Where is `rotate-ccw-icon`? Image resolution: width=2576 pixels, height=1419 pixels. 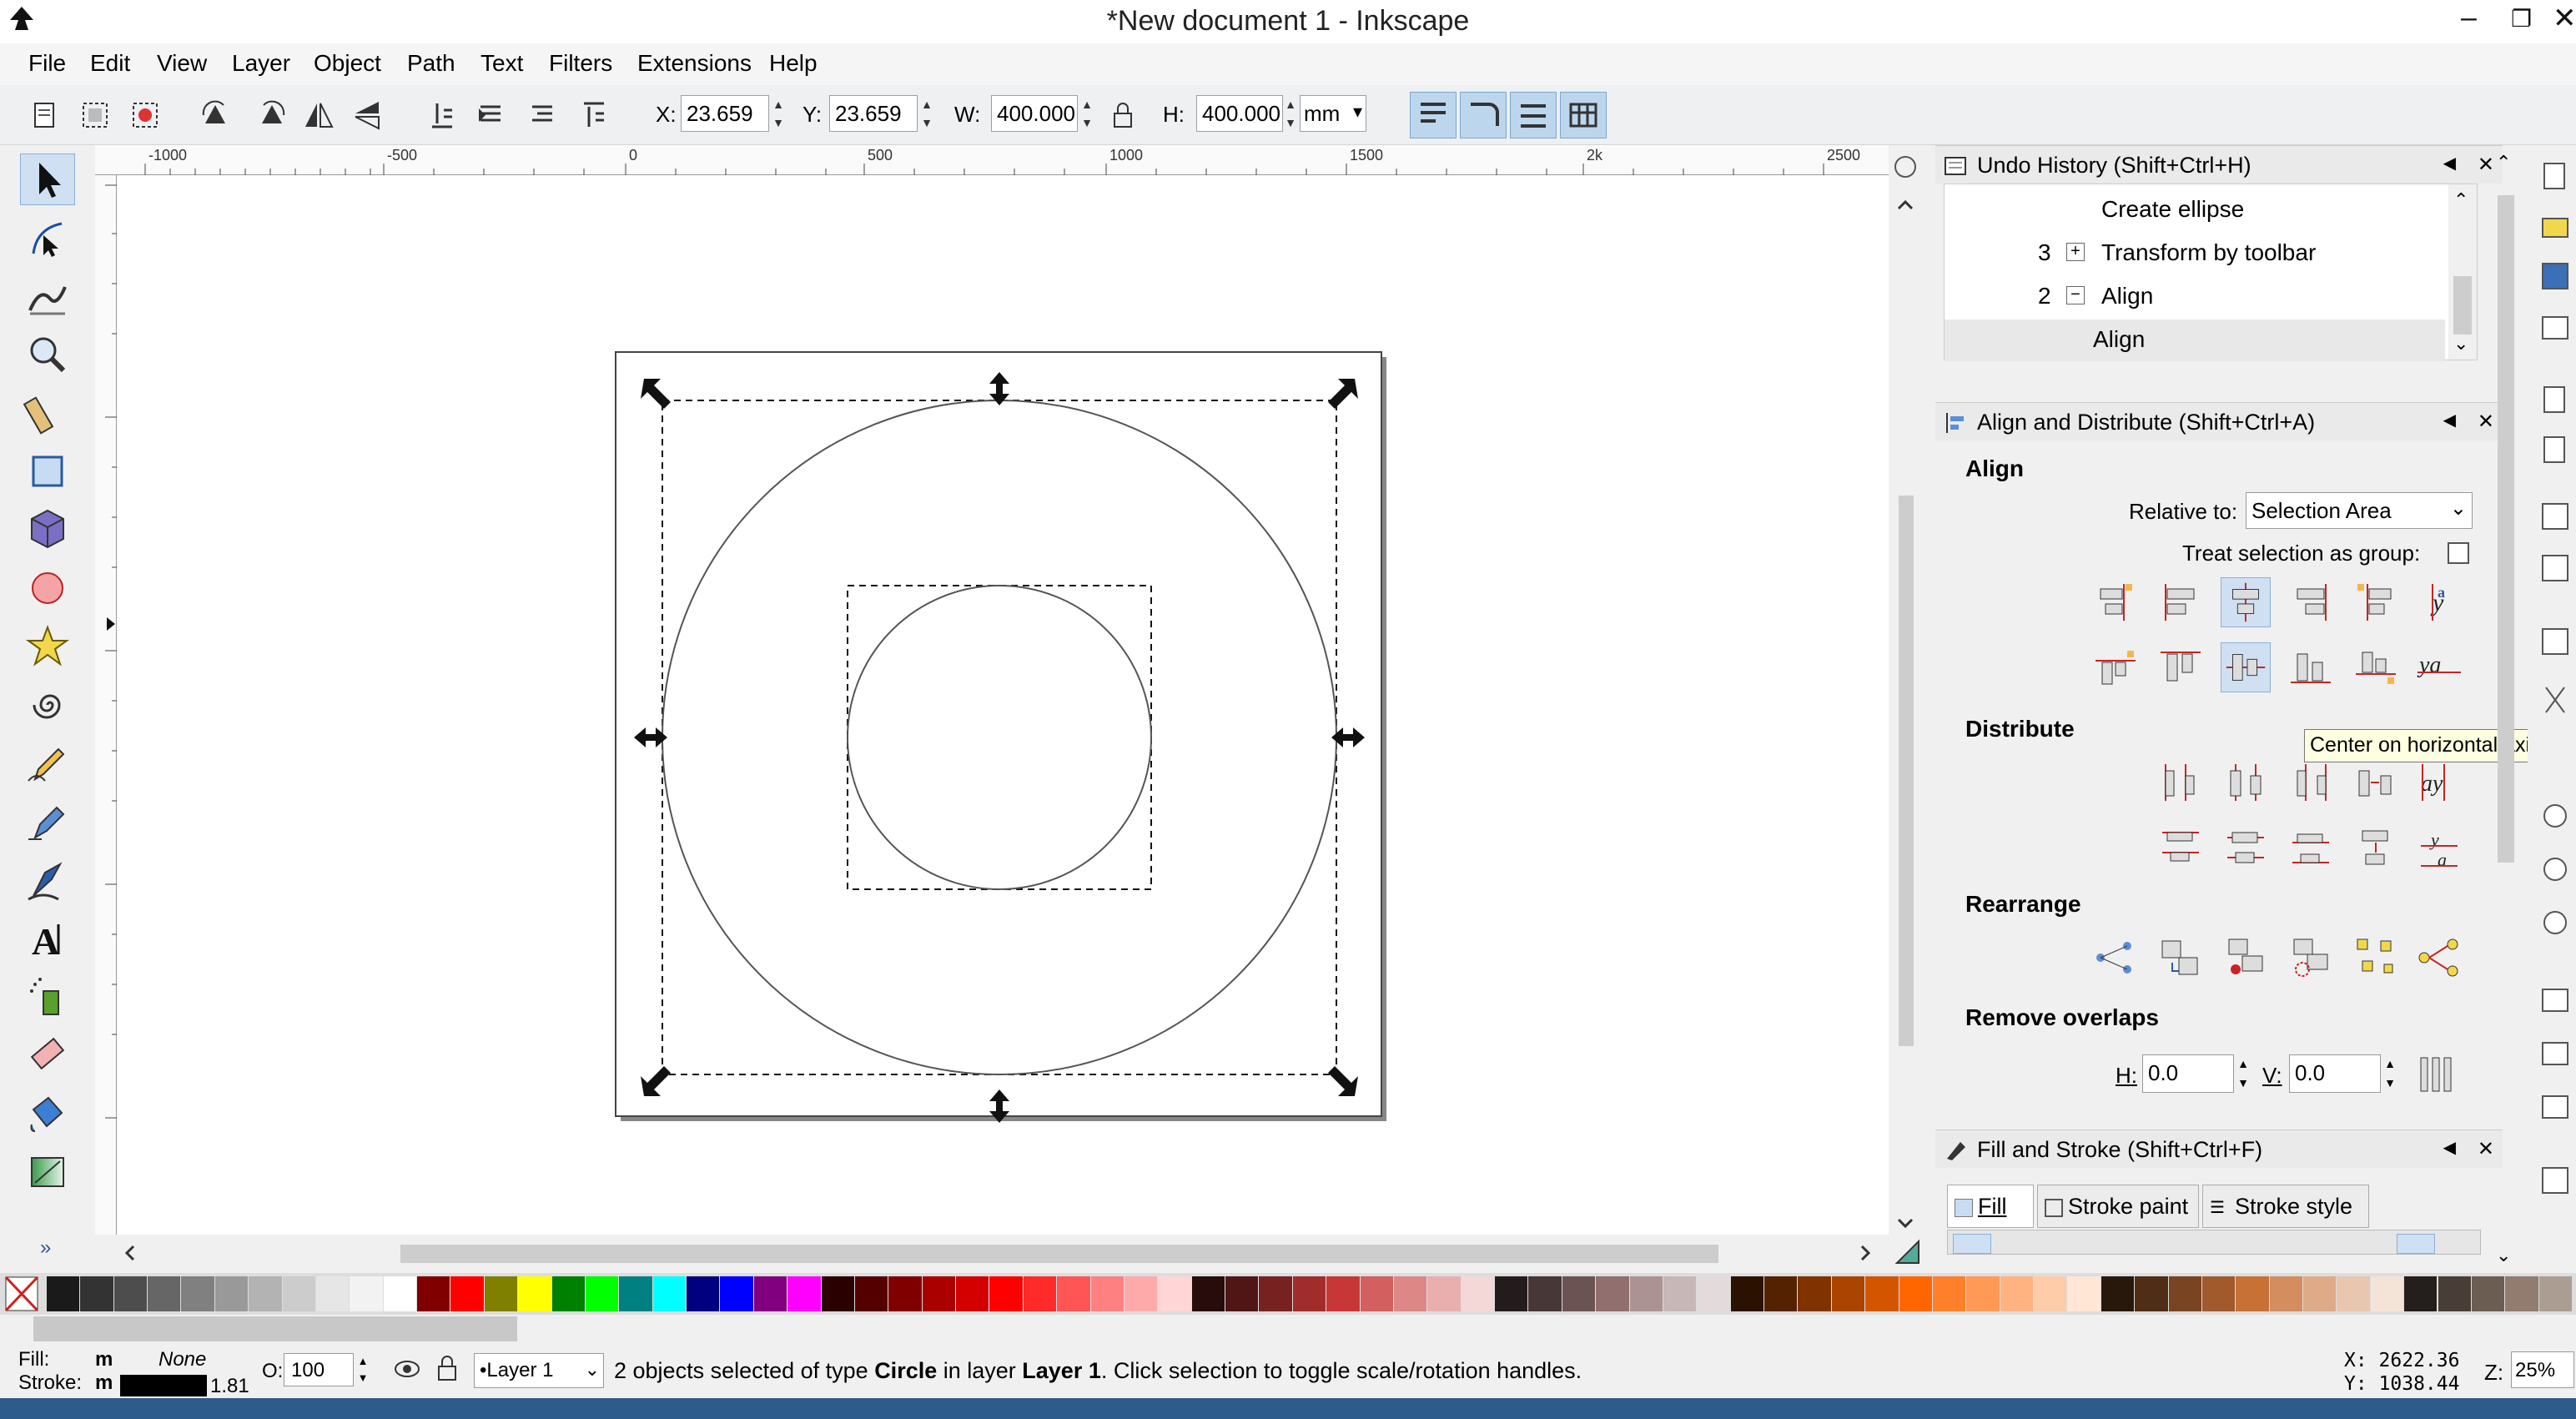 rotate-ccw-icon is located at coordinates (215, 115).